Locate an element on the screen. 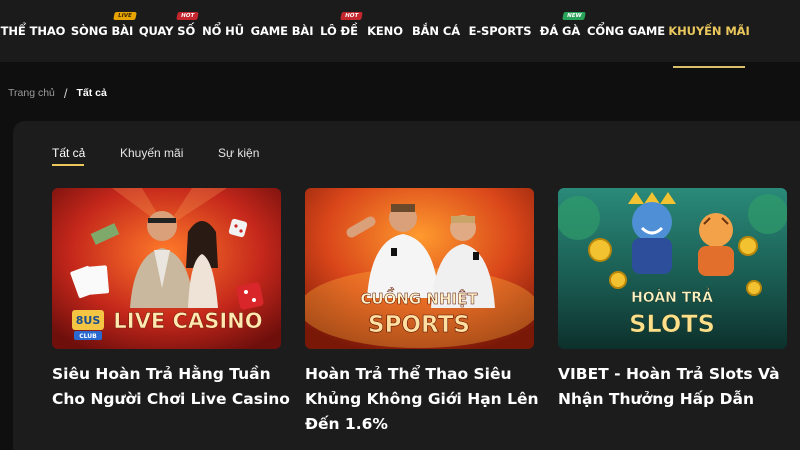 This screenshot has height=450, width=800. nav-item-keno: KENO is located at coordinates (385, 31).